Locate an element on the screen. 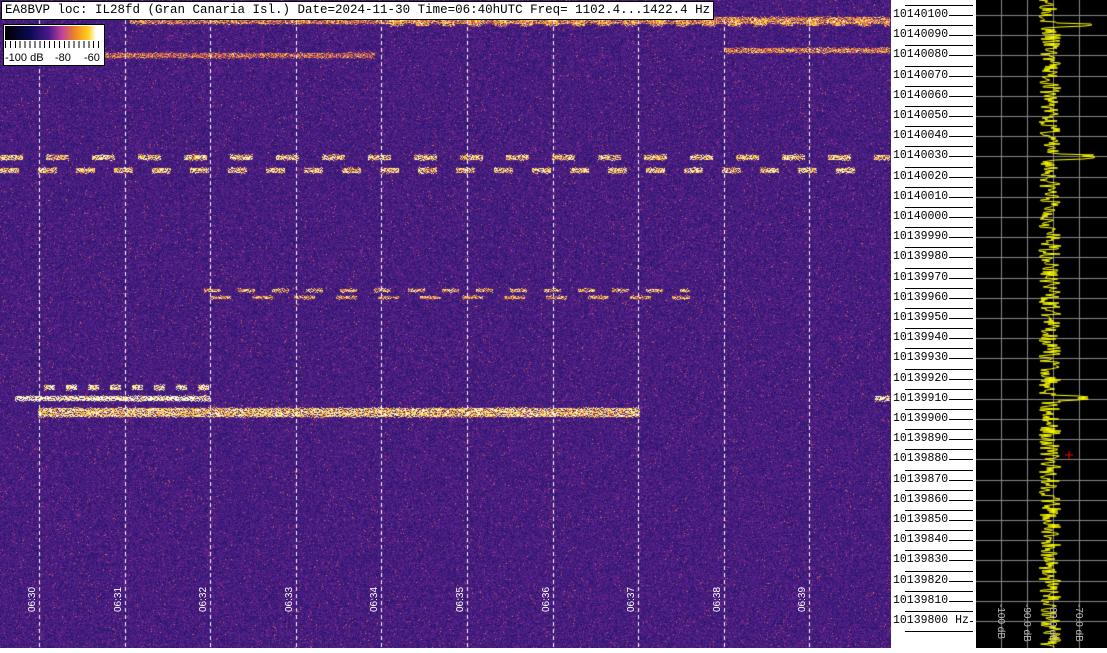 Image resolution: width=1107 pixels, height=653 pixels. freq-label: 10139990 is located at coordinates (921, 237).